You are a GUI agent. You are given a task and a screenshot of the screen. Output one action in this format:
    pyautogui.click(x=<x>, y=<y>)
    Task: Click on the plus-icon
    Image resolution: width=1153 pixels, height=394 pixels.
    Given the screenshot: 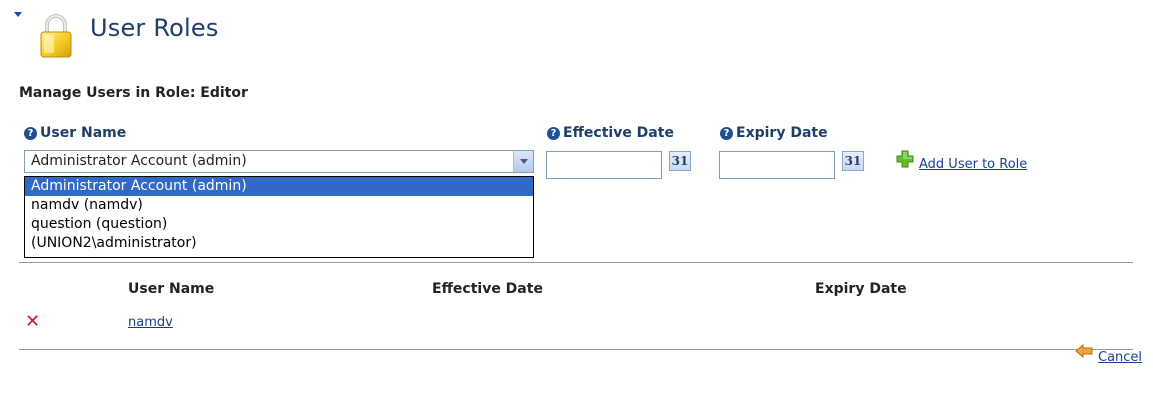 What is the action you would take?
    pyautogui.click(x=905, y=159)
    